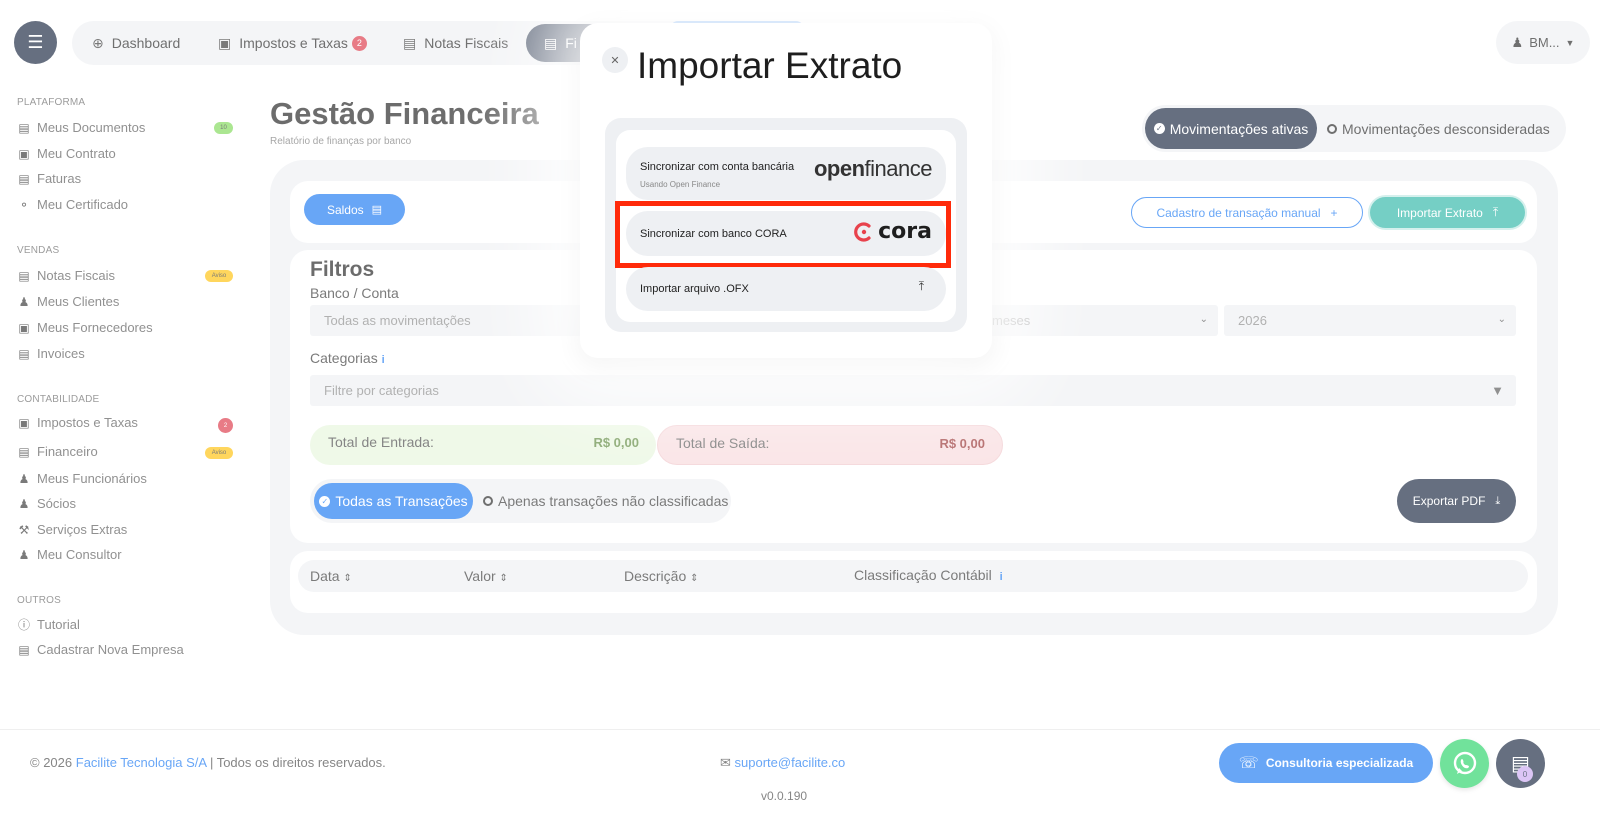 The width and height of the screenshot is (1600, 831). I want to click on modal-title: Importar Extrato, so click(770, 65).